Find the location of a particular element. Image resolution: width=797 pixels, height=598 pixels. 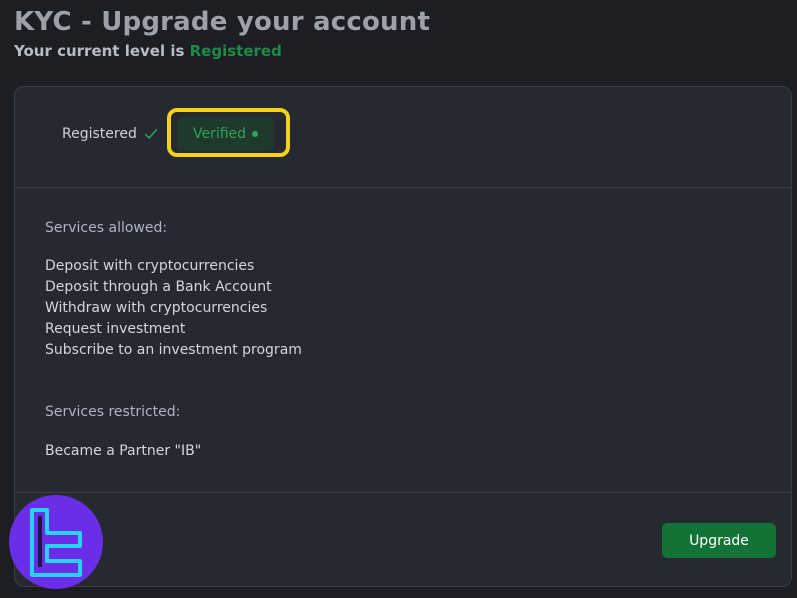

current-level-value: Registered is located at coordinates (235, 51).